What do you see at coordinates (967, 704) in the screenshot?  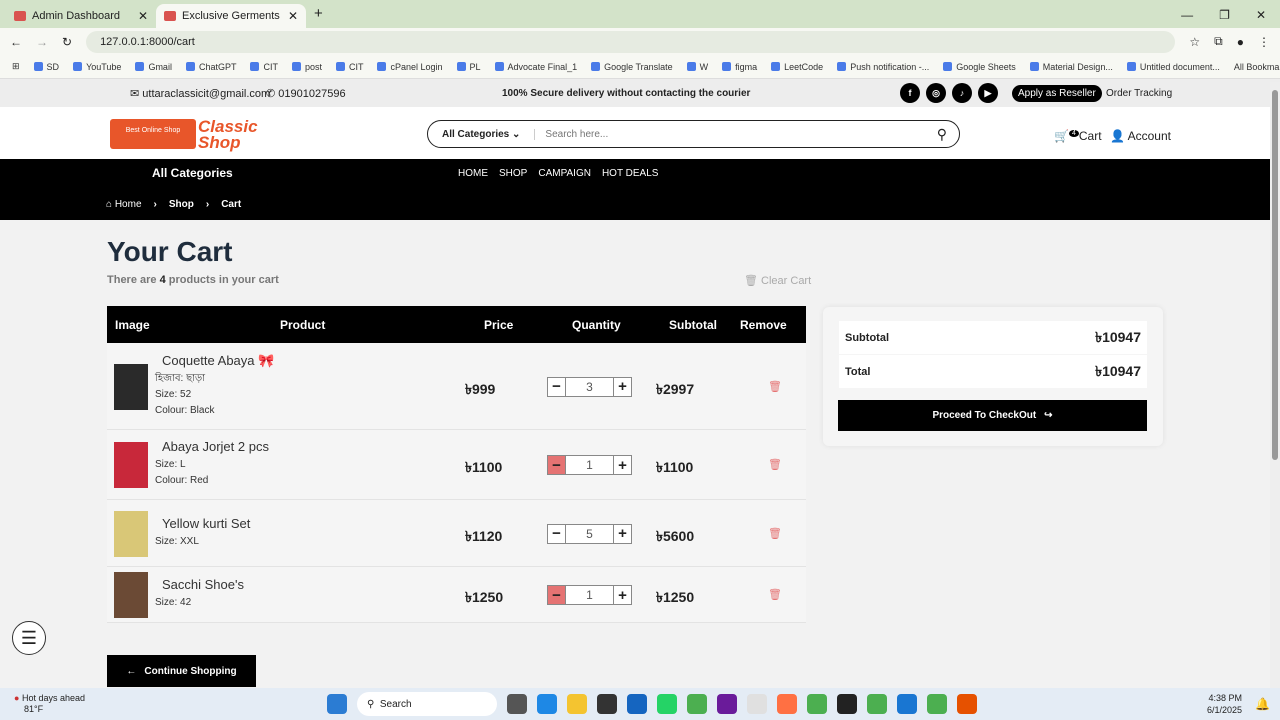 I see `xampp-icon` at bounding box center [967, 704].